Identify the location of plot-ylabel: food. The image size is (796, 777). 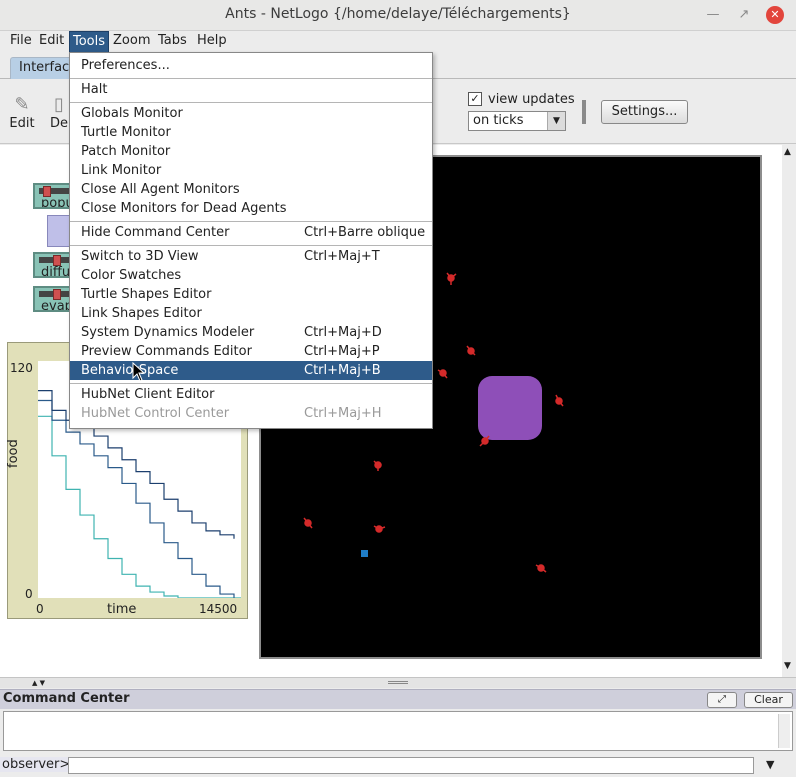
(13, 453).